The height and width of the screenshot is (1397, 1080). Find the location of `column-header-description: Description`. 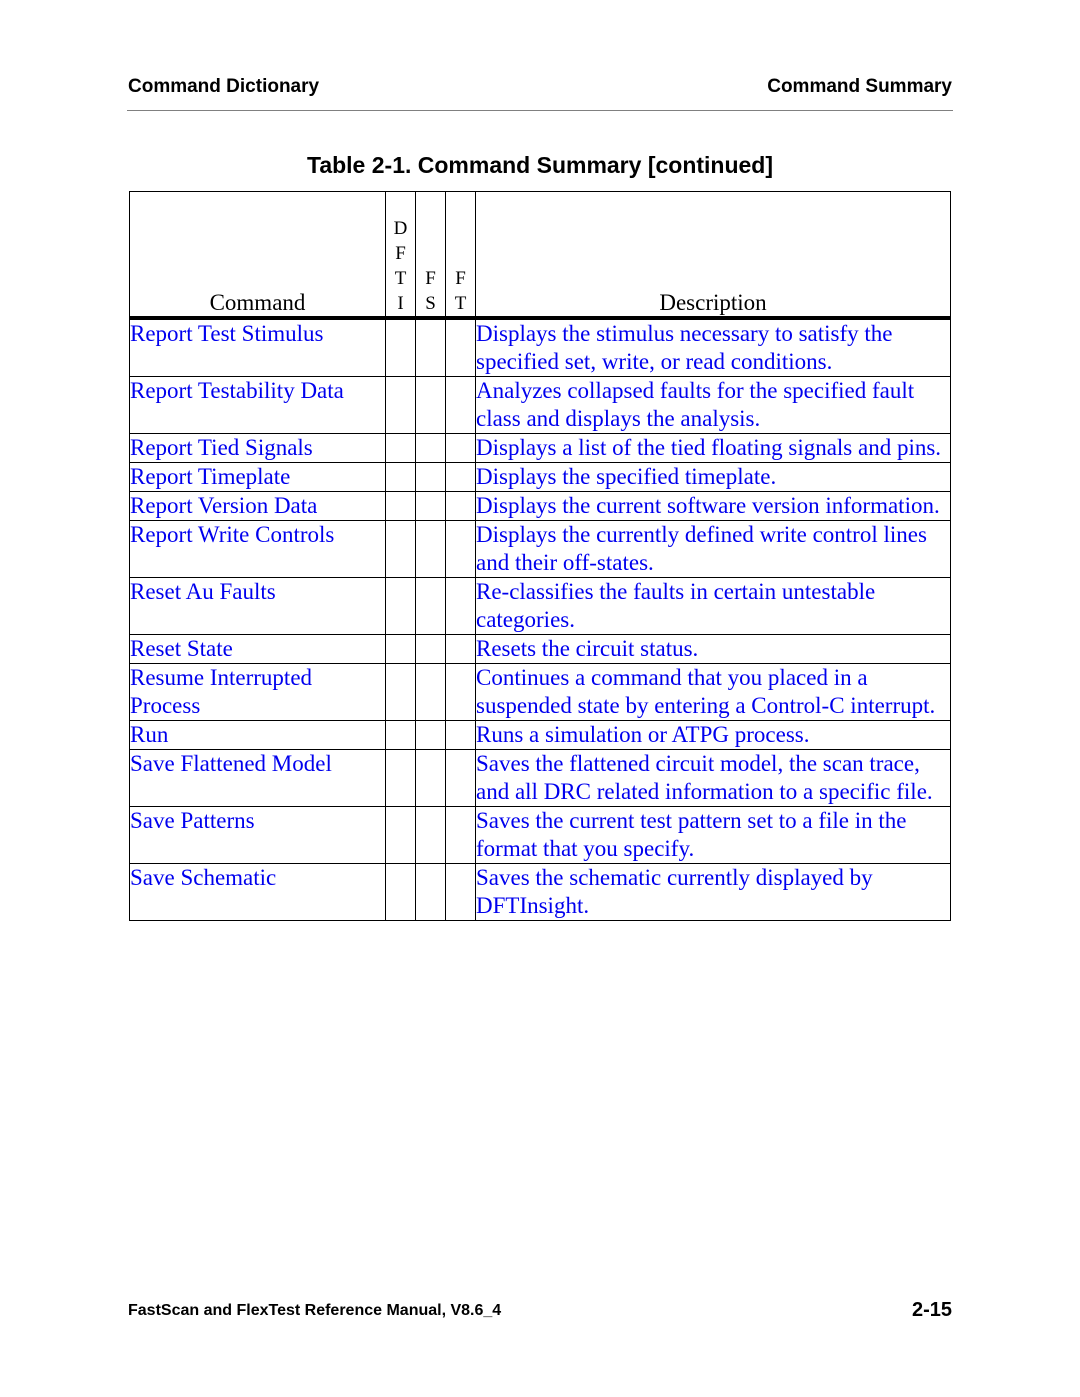

column-header-description: Description is located at coordinates (713, 255).